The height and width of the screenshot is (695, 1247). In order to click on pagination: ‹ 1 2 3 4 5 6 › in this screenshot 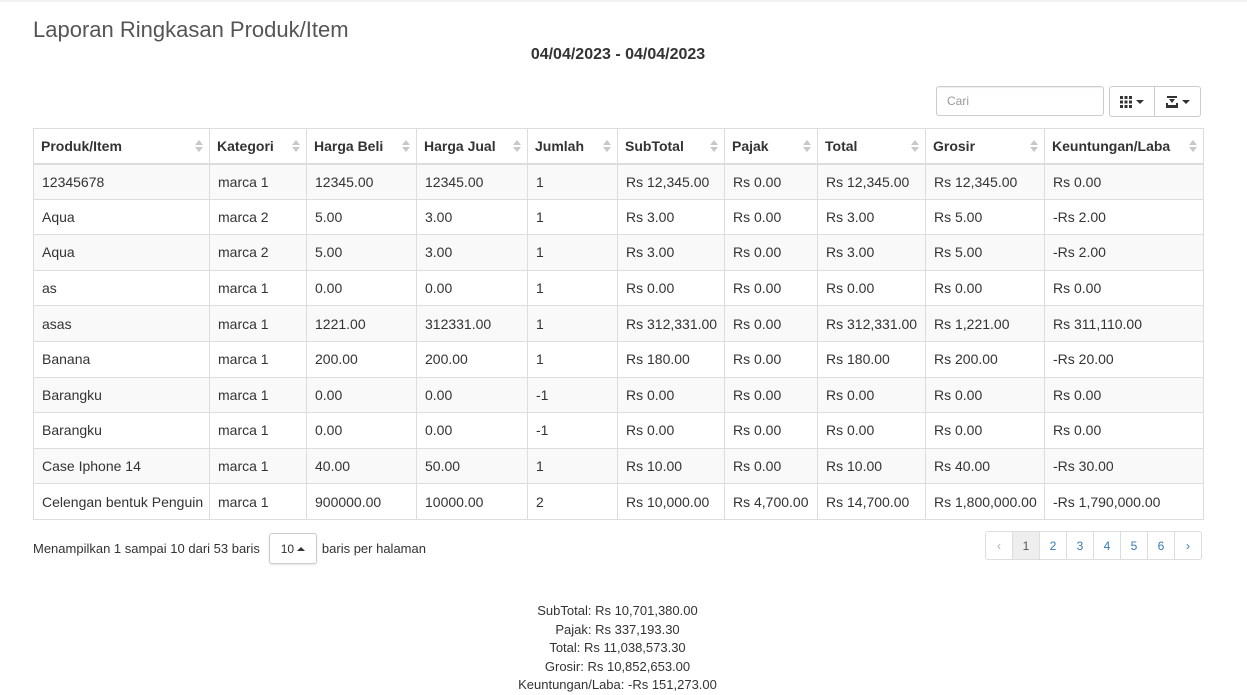, I will do `click(1093, 545)`.